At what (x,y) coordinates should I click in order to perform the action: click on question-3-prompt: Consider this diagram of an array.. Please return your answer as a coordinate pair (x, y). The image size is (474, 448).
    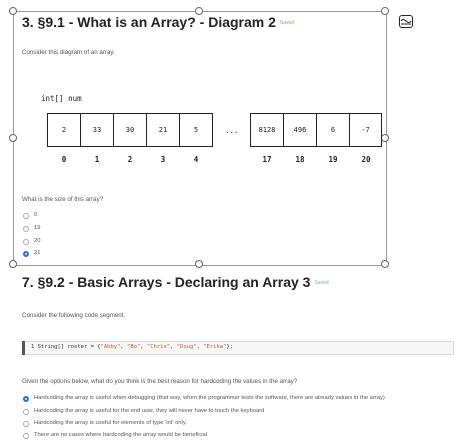
    Looking at the image, I should click on (68, 52).